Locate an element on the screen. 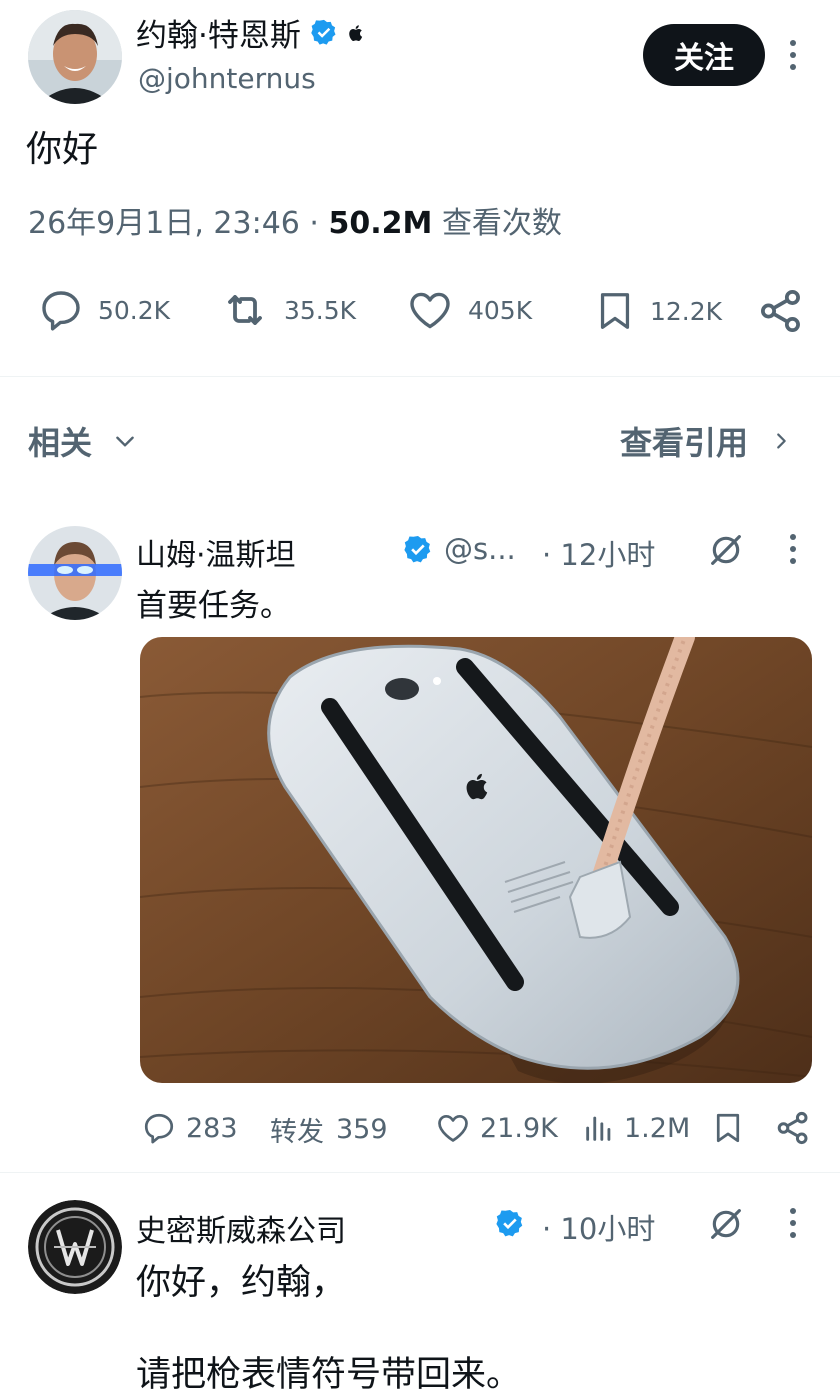 Image resolution: width=840 pixels, height=1400 pixels. views-count: 1.2M is located at coordinates (657, 1128).